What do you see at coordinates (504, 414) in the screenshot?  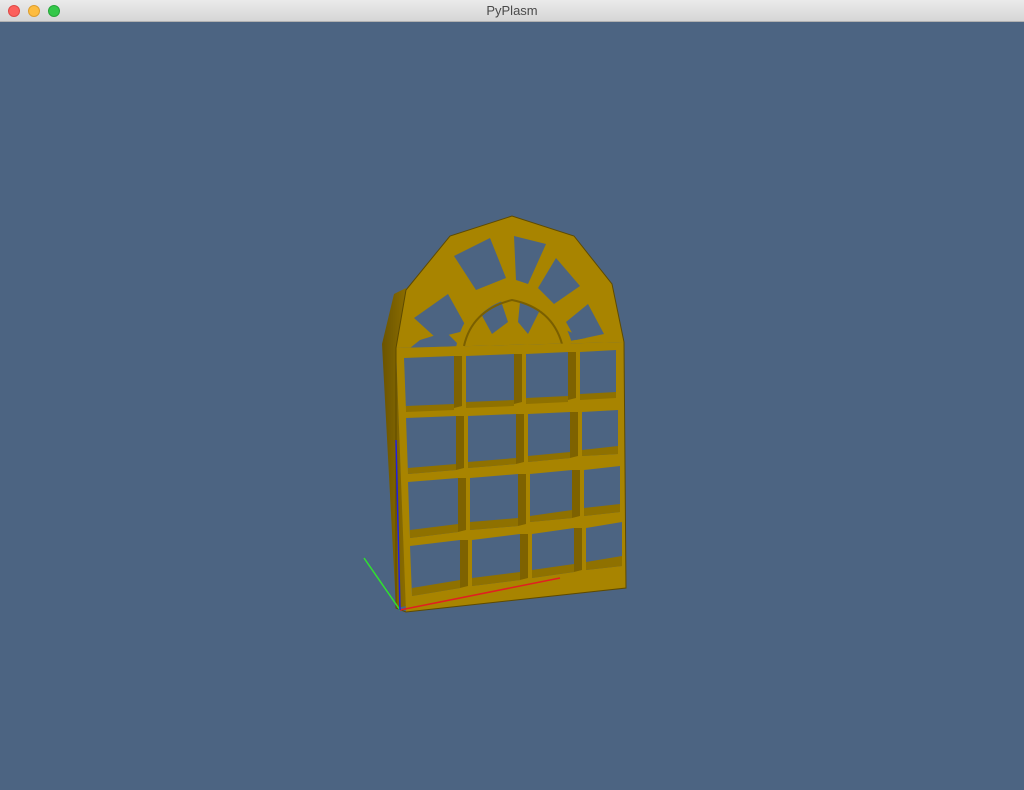 I see `arched-shelf-model` at bounding box center [504, 414].